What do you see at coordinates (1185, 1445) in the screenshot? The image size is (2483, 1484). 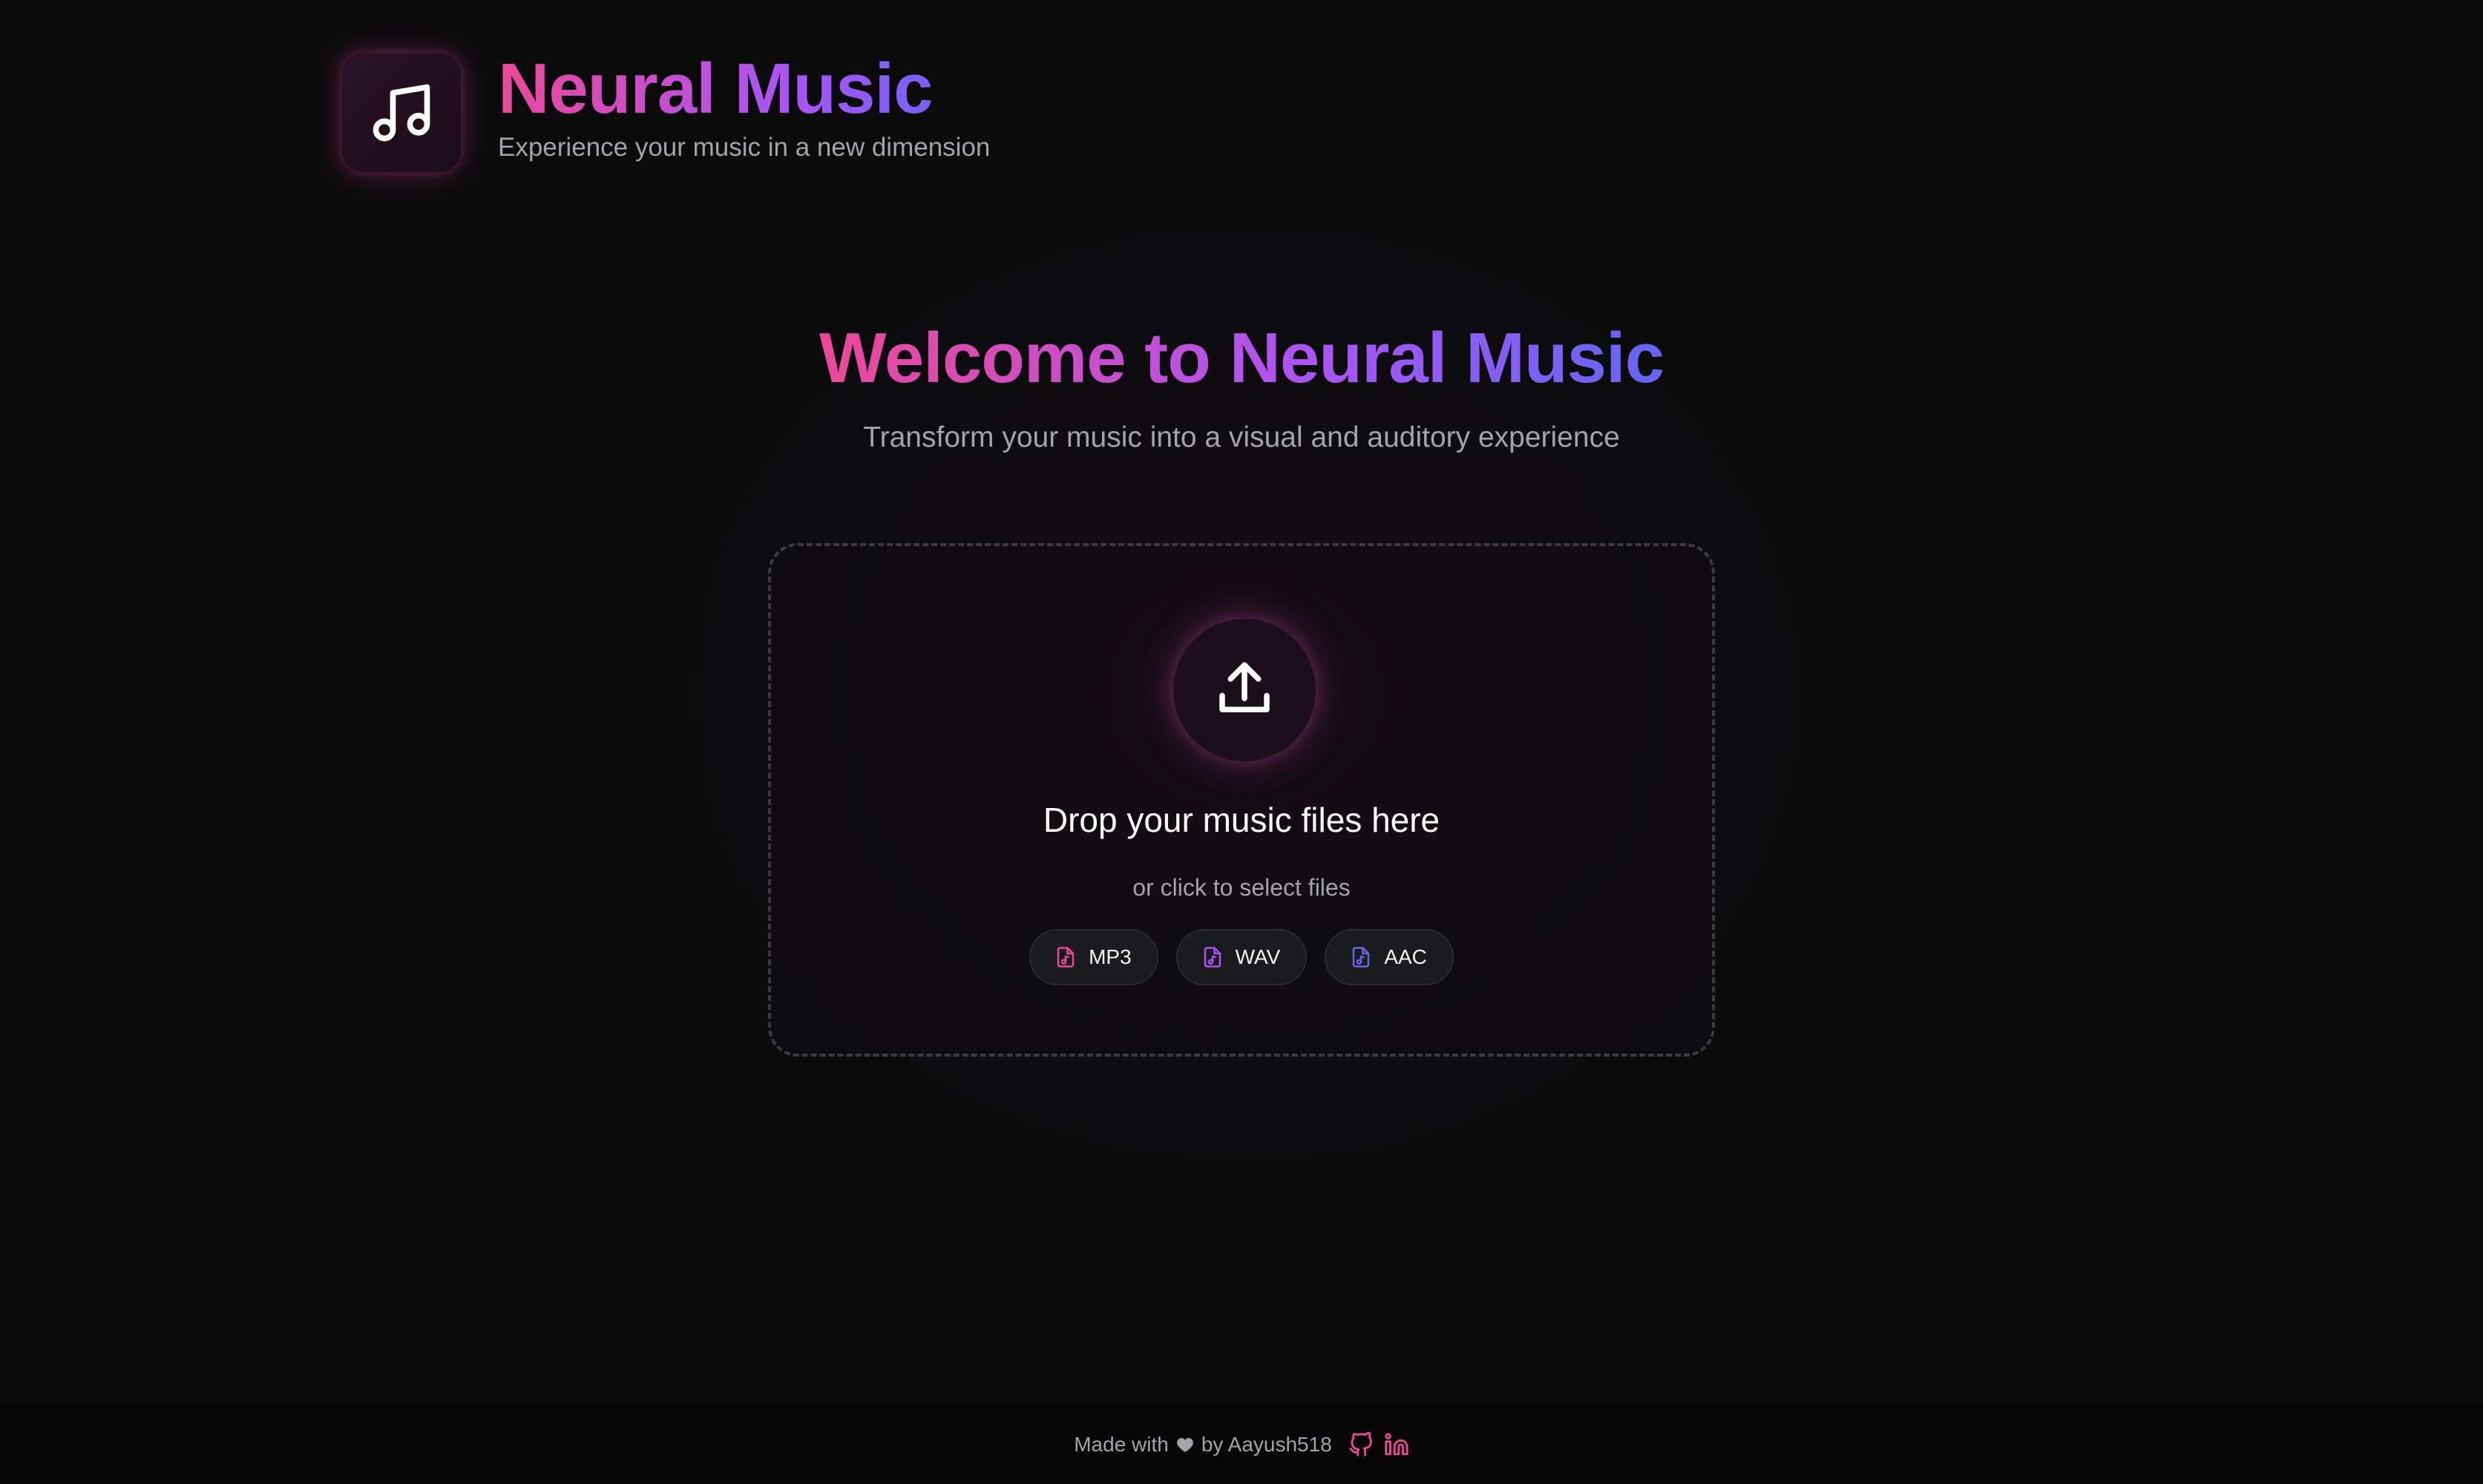 I see `heart-icon` at bounding box center [1185, 1445].